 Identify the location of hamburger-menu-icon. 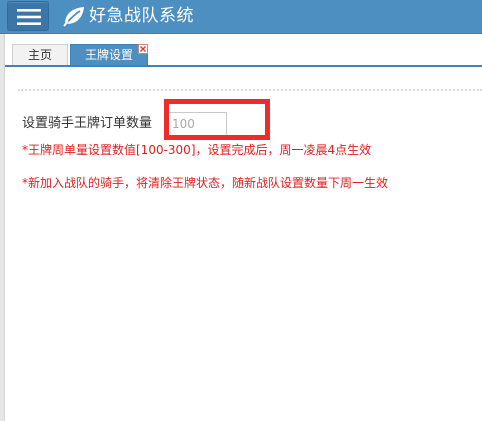
(29, 17).